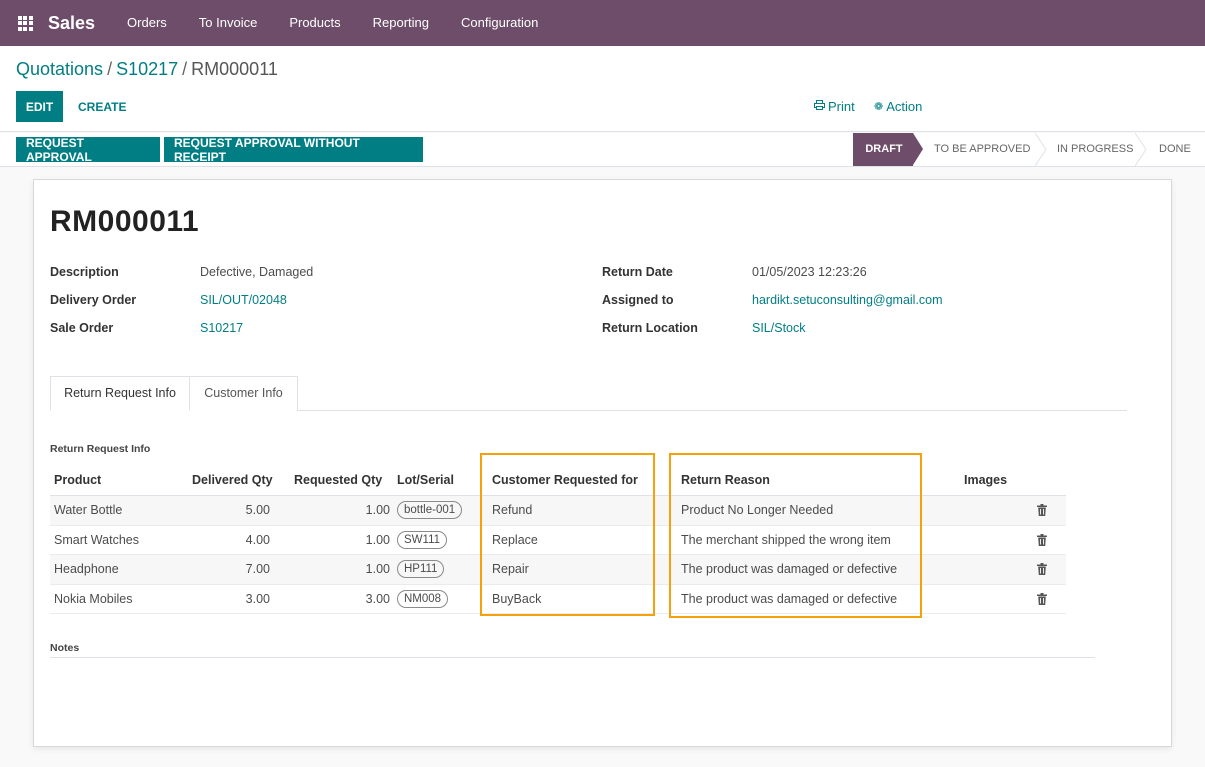 Image resolution: width=1205 pixels, height=767 pixels. I want to click on notes-label: Notes, so click(65, 648).